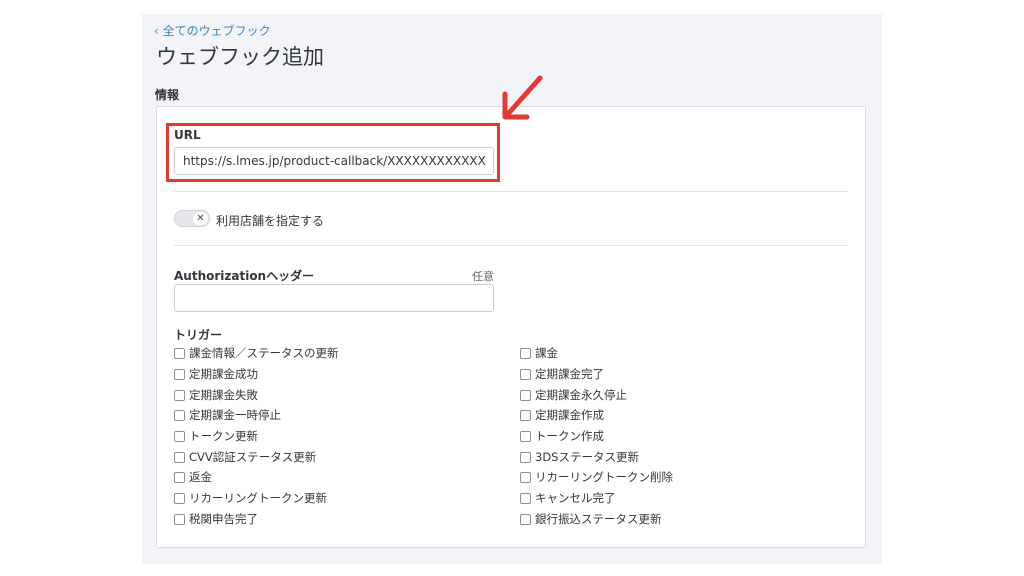  Describe the element at coordinates (216, 395) in the screenshot. I see `trigger-checkbox: 定期課金失敗` at that location.